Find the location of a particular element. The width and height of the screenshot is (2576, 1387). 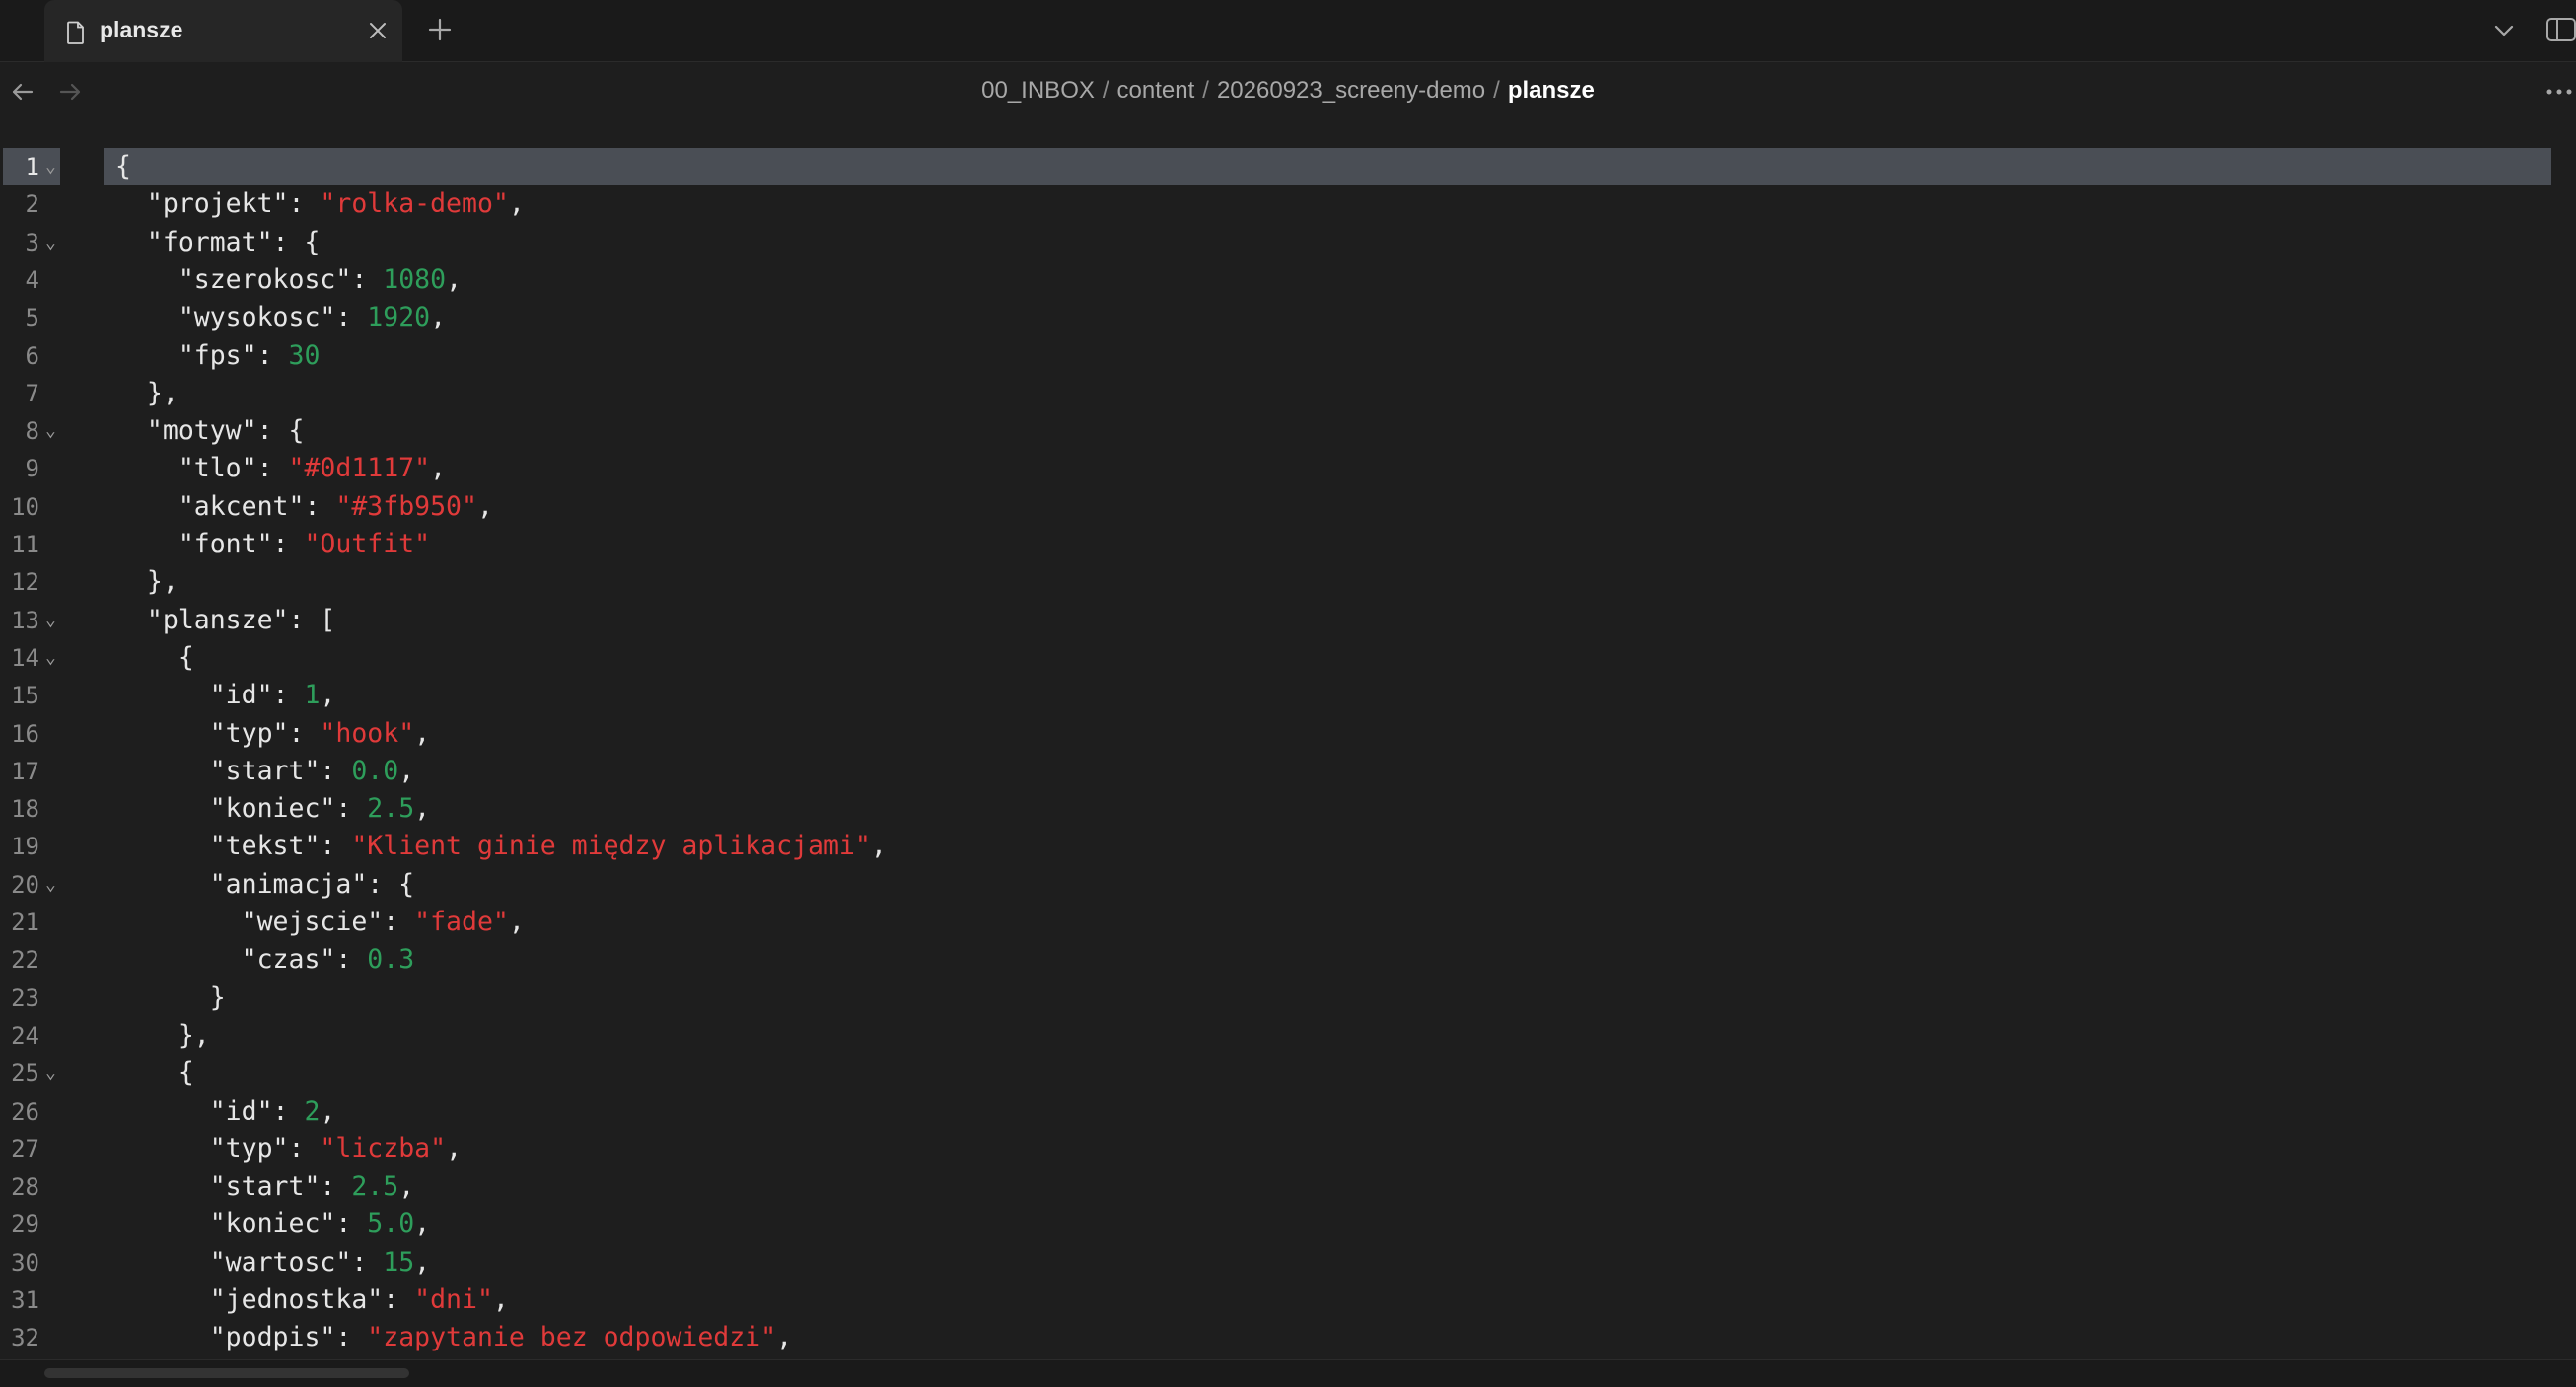

code-line: 2 "projekt": "rolka-demo", is located at coordinates (1288, 204).